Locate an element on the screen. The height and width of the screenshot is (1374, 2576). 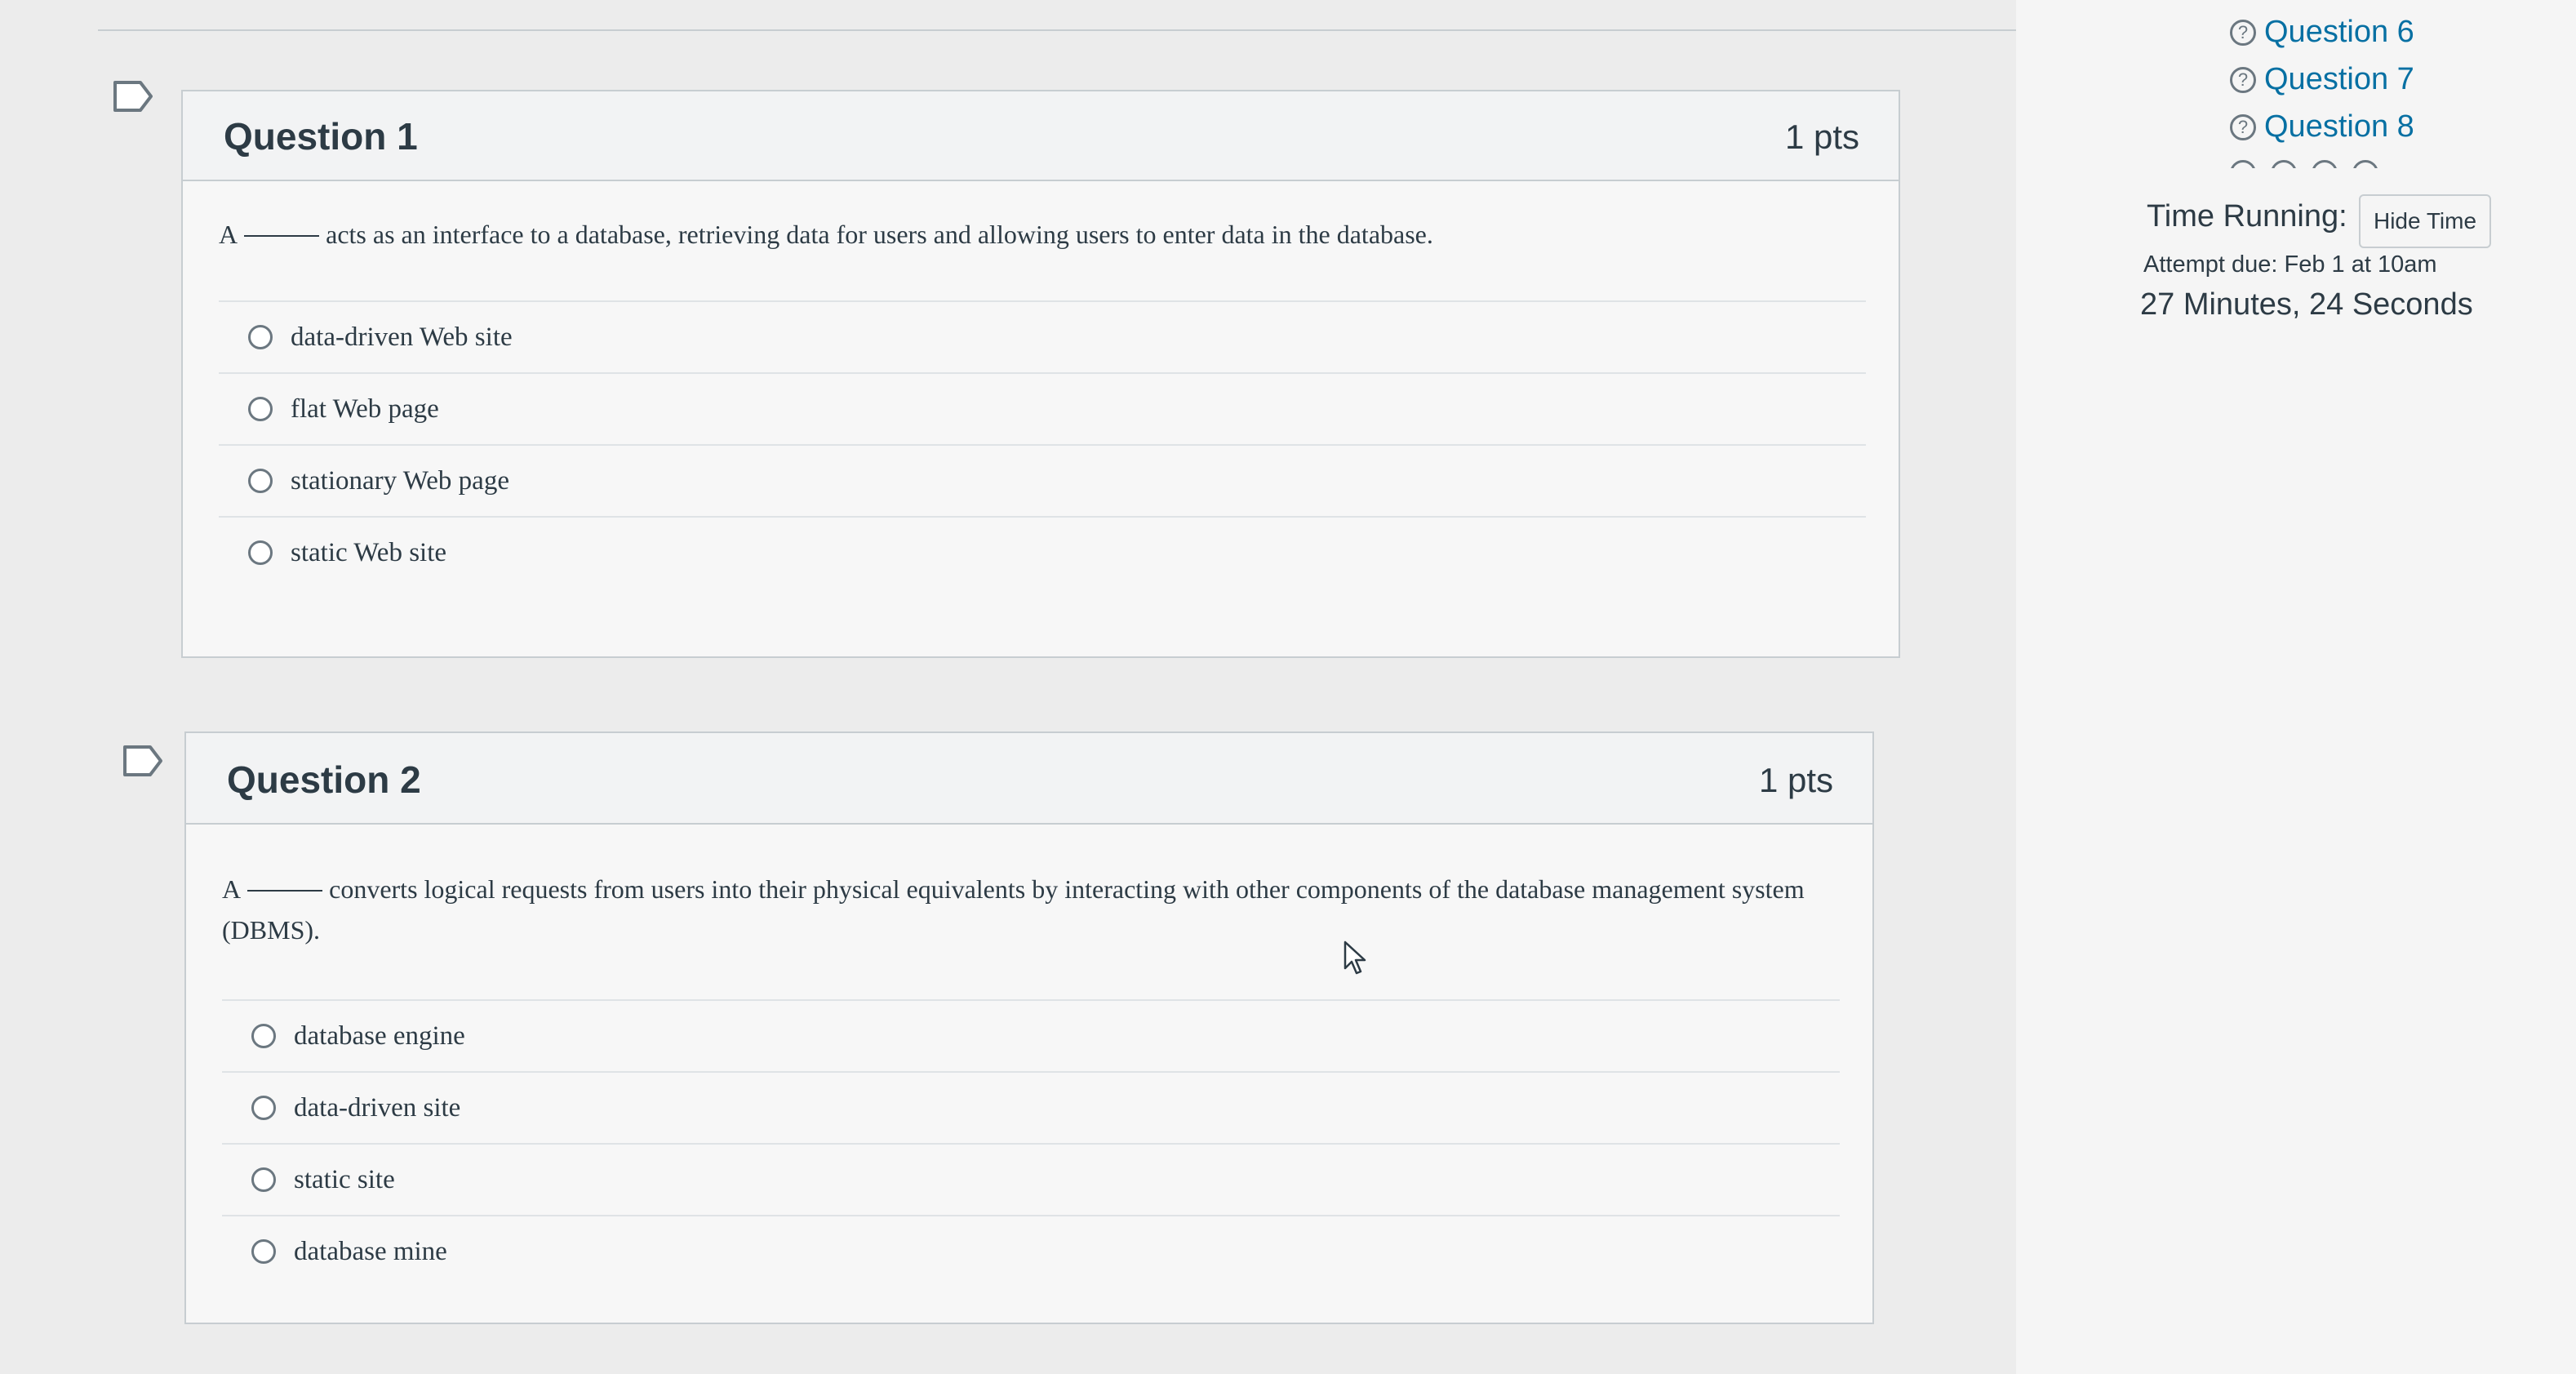
answer-label: database engine is located at coordinates (379, 1035).